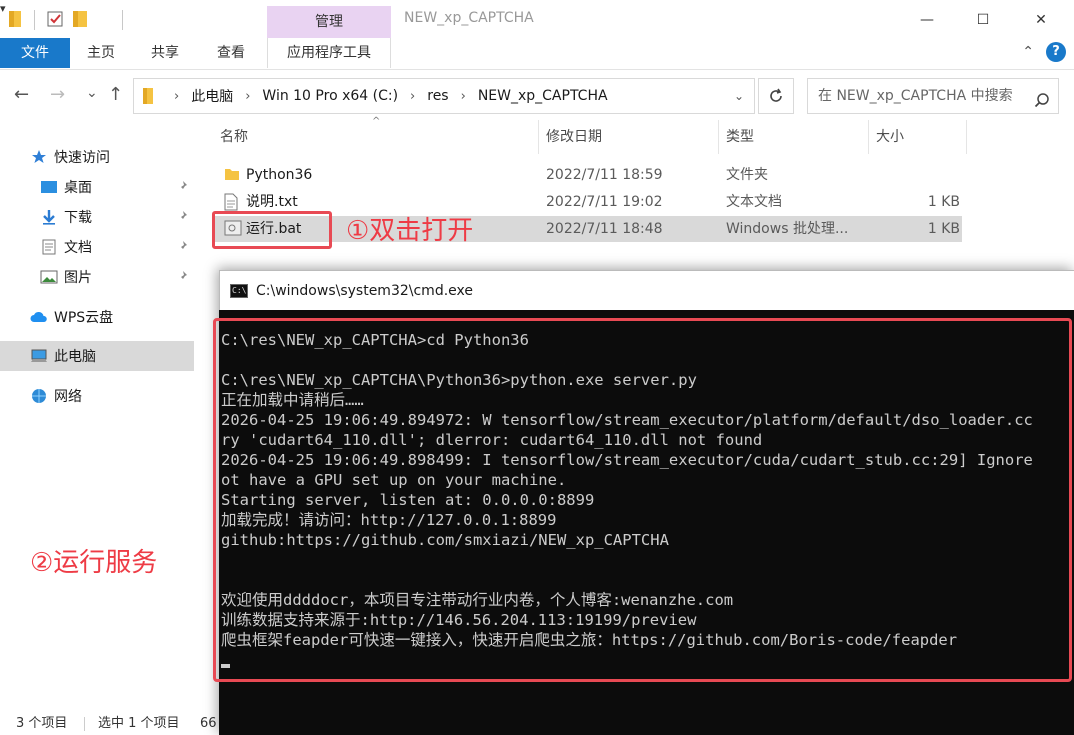 Image resolution: width=1074 pixels, height=735 pixels. I want to click on address-history-chevron-icon: ⌄, so click(739, 96).